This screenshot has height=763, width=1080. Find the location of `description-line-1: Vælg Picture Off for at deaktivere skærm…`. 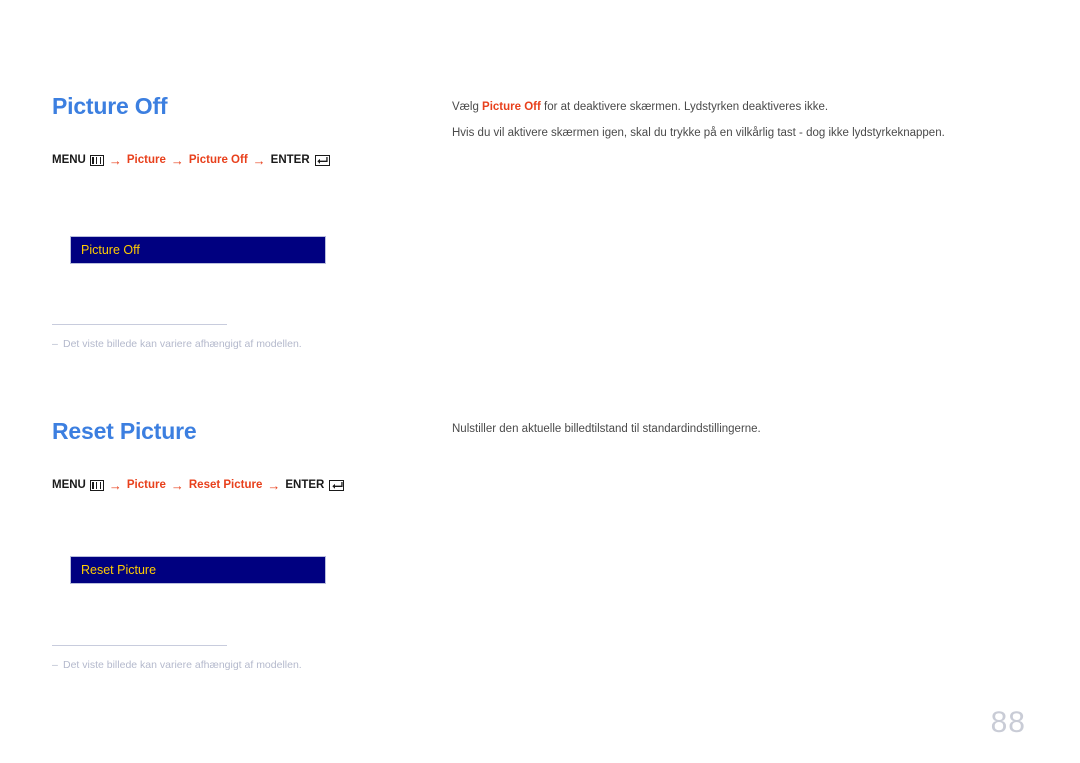

description-line-1: Vælg Picture Off for at deaktivere skærm… is located at coordinates (742, 107).